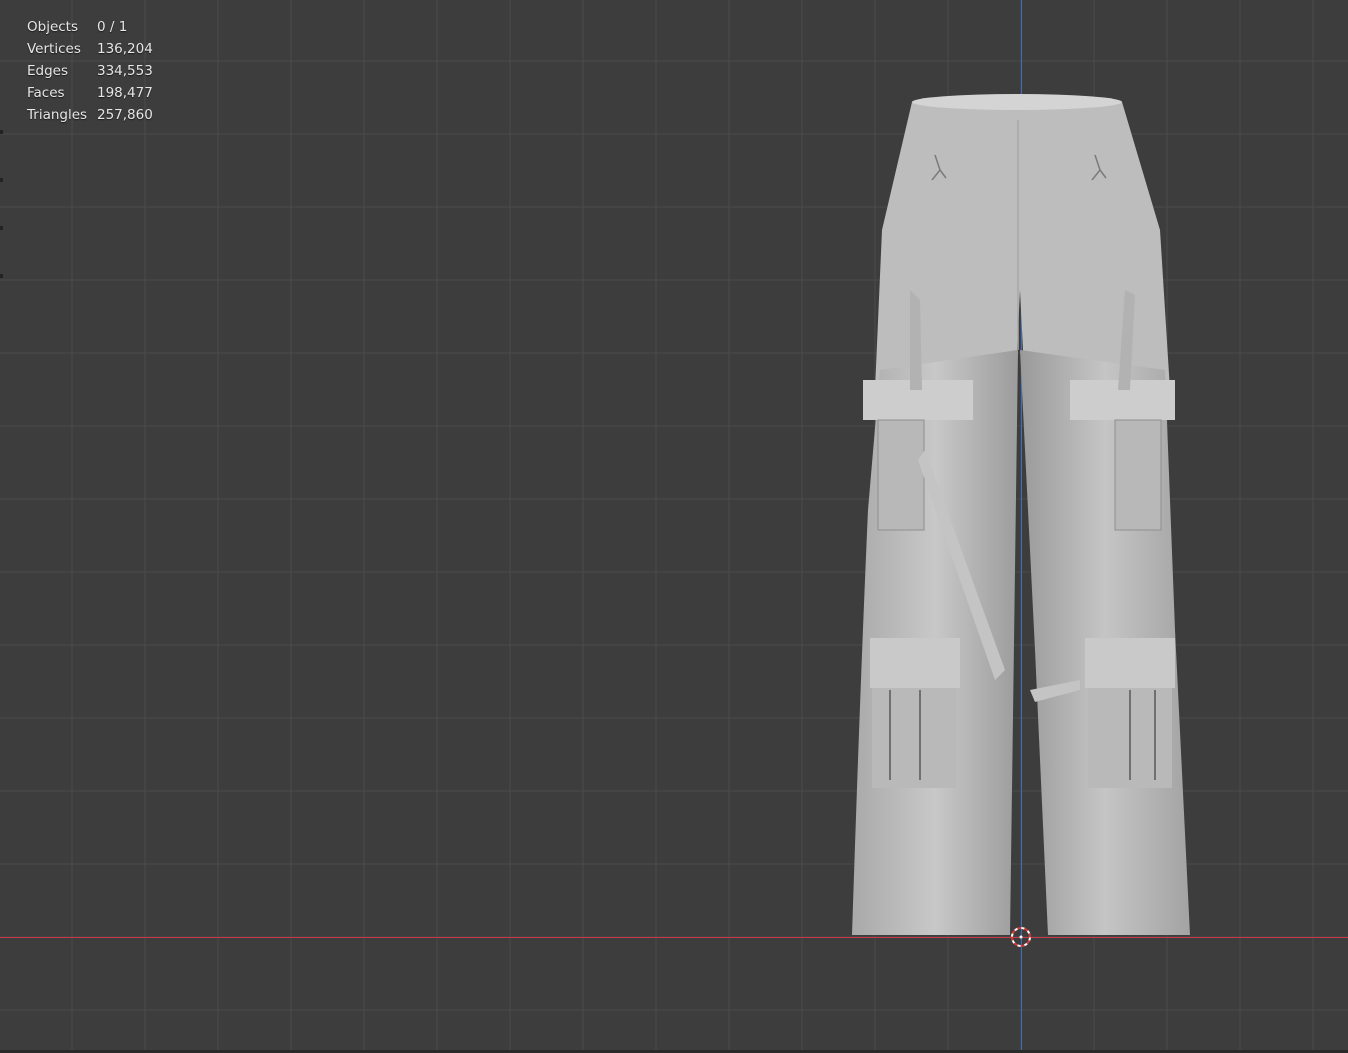 Image resolution: width=1348 pixels, height=1053 pixels. I want to click on stat-label: Vertices, so click(54, 49).